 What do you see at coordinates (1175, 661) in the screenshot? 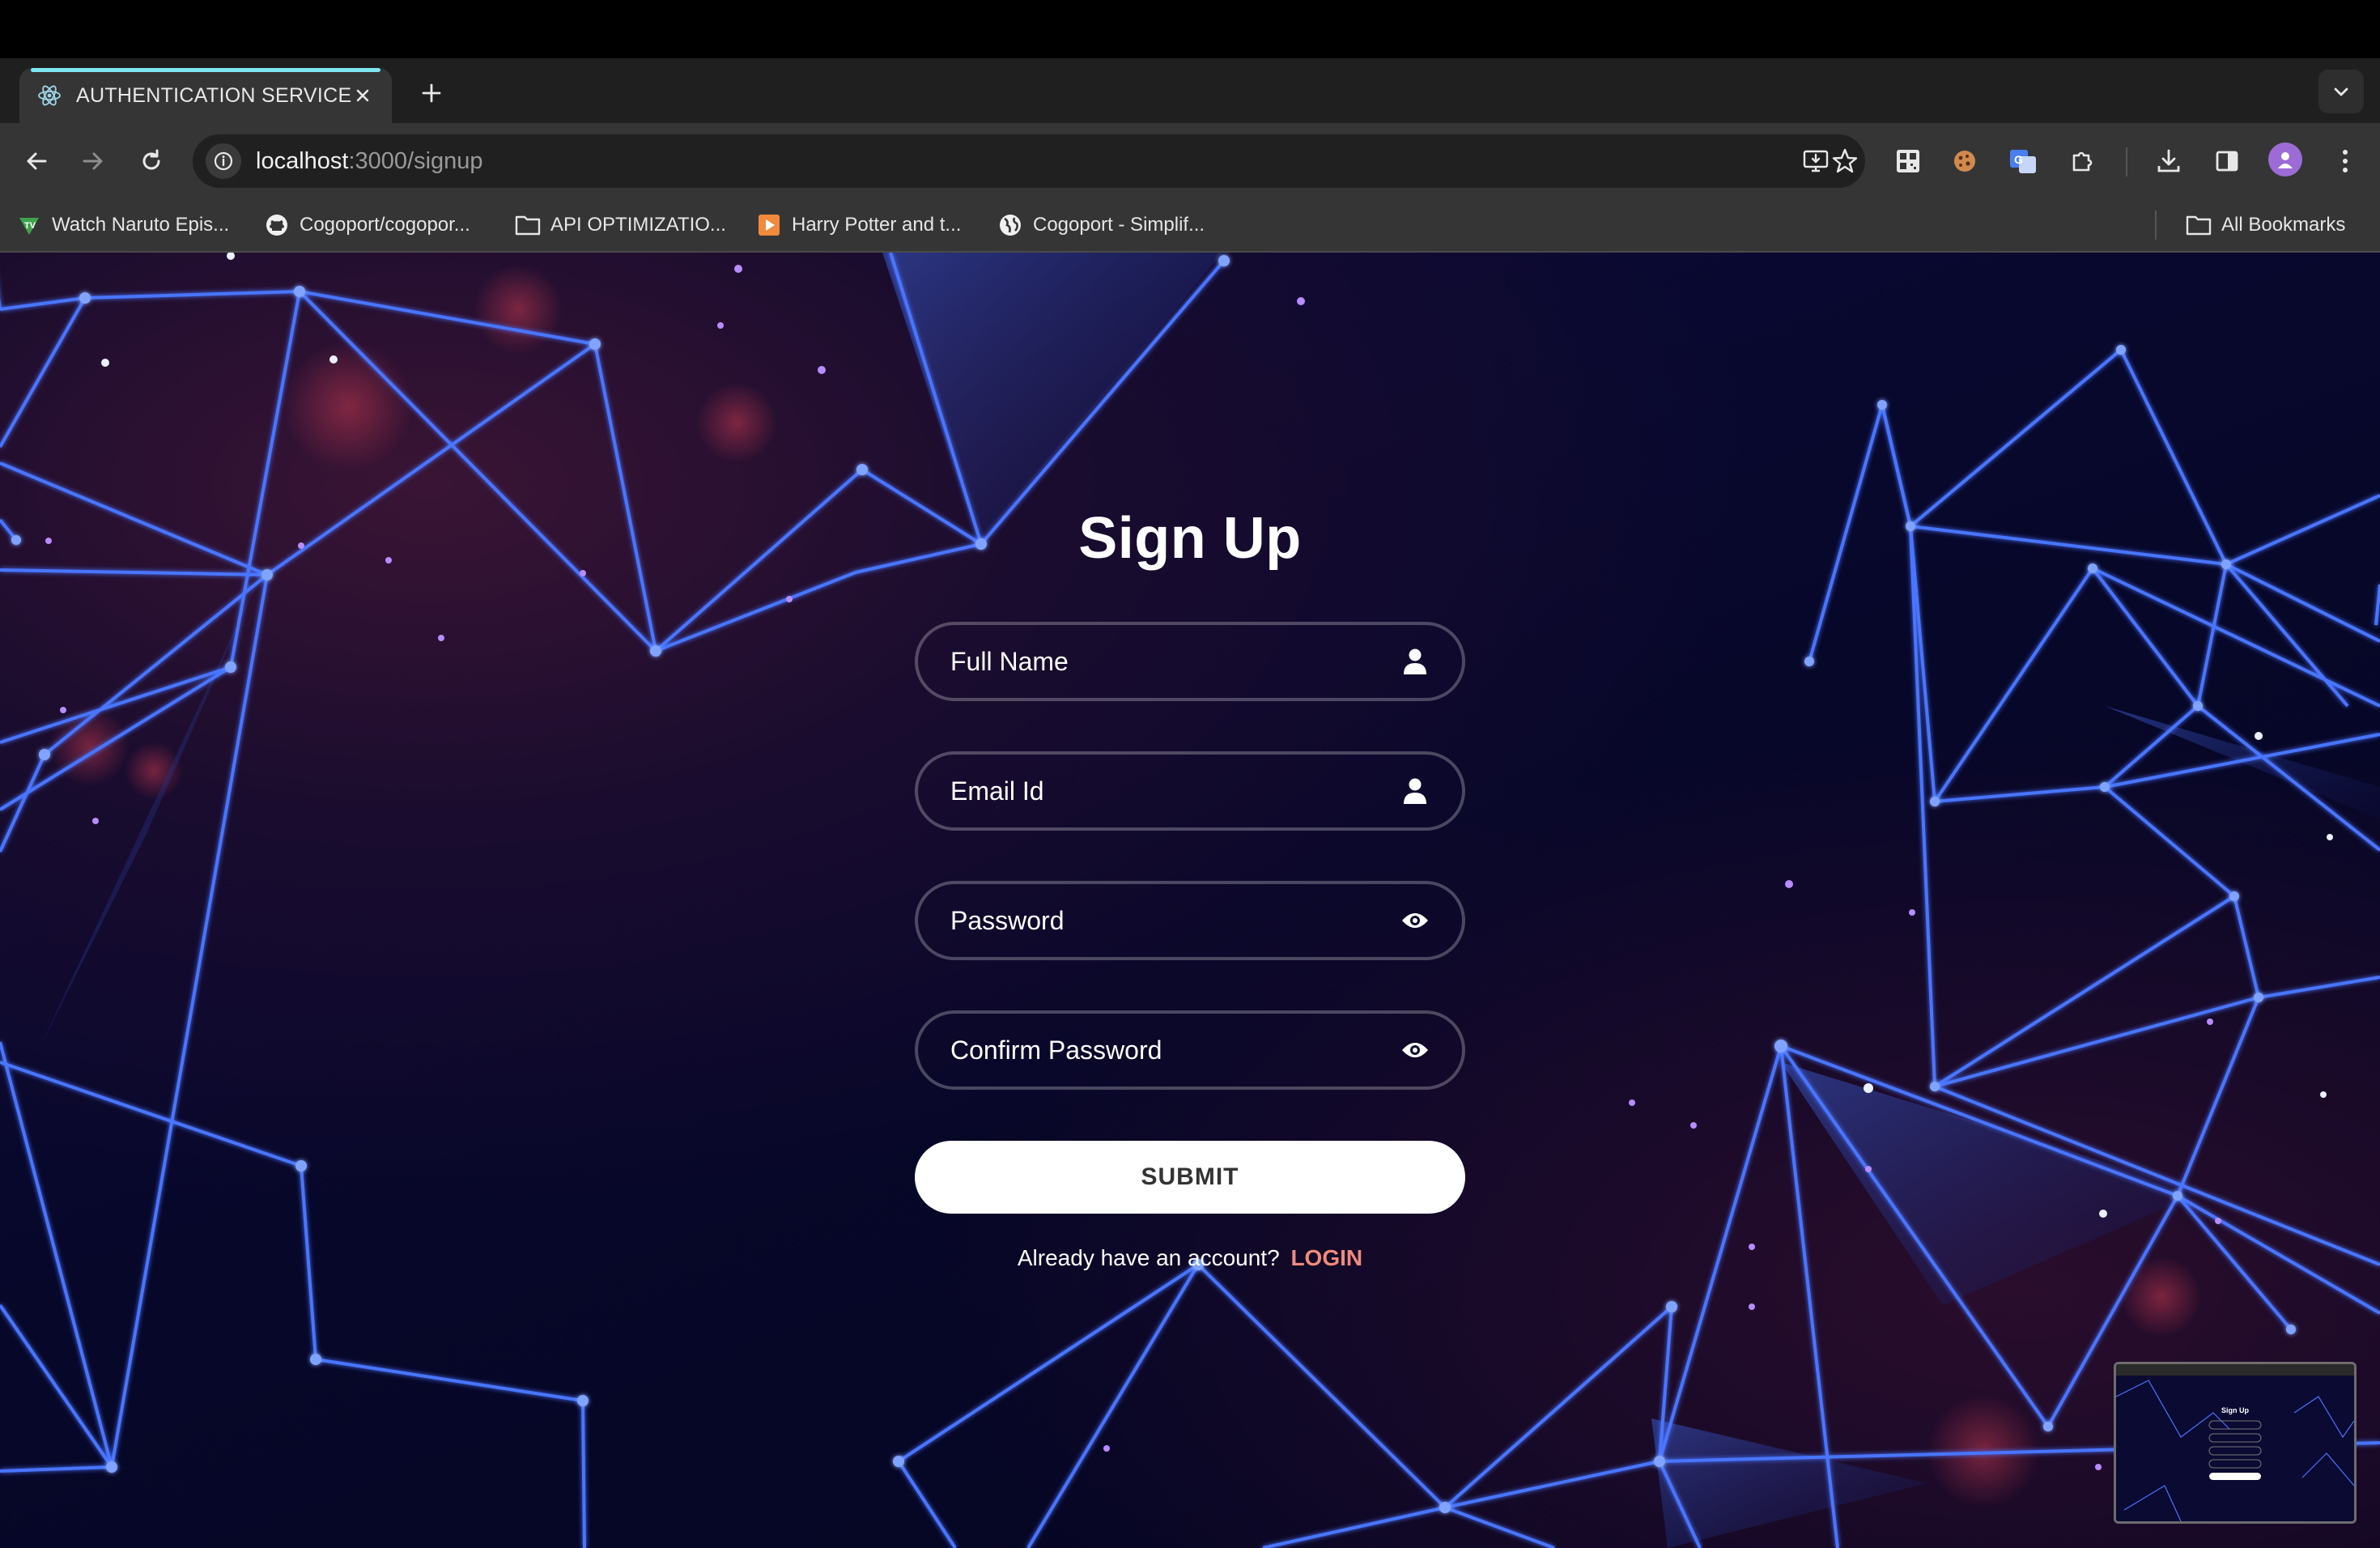
I see `full-name-input` at bounding box center [1175, 661].